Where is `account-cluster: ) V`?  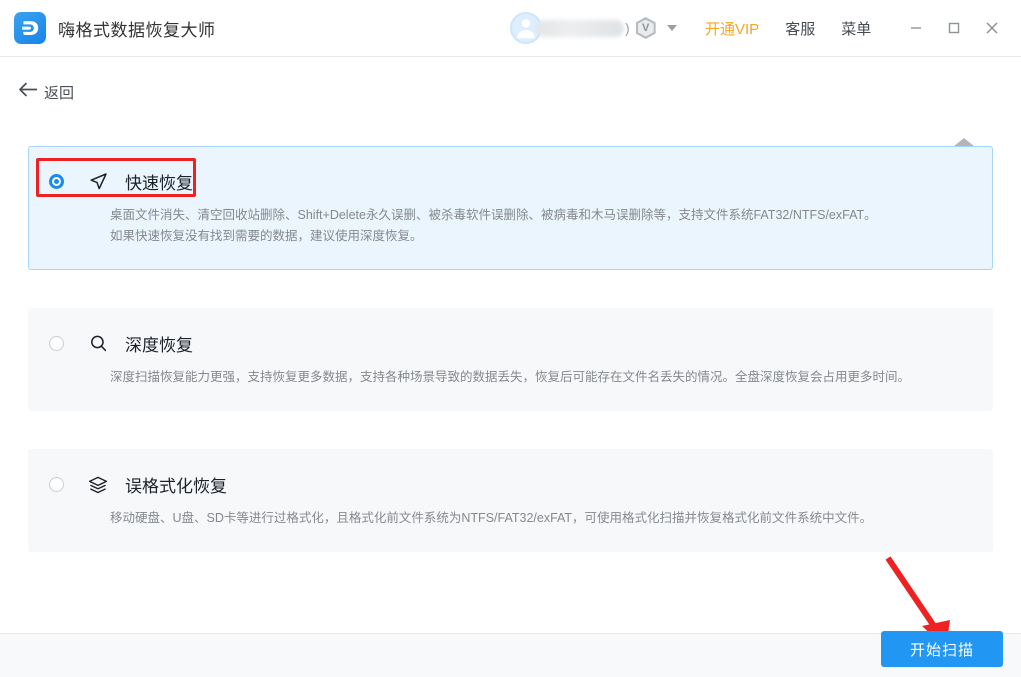
account-cluster: ) V is located at coordinates (593, 28).